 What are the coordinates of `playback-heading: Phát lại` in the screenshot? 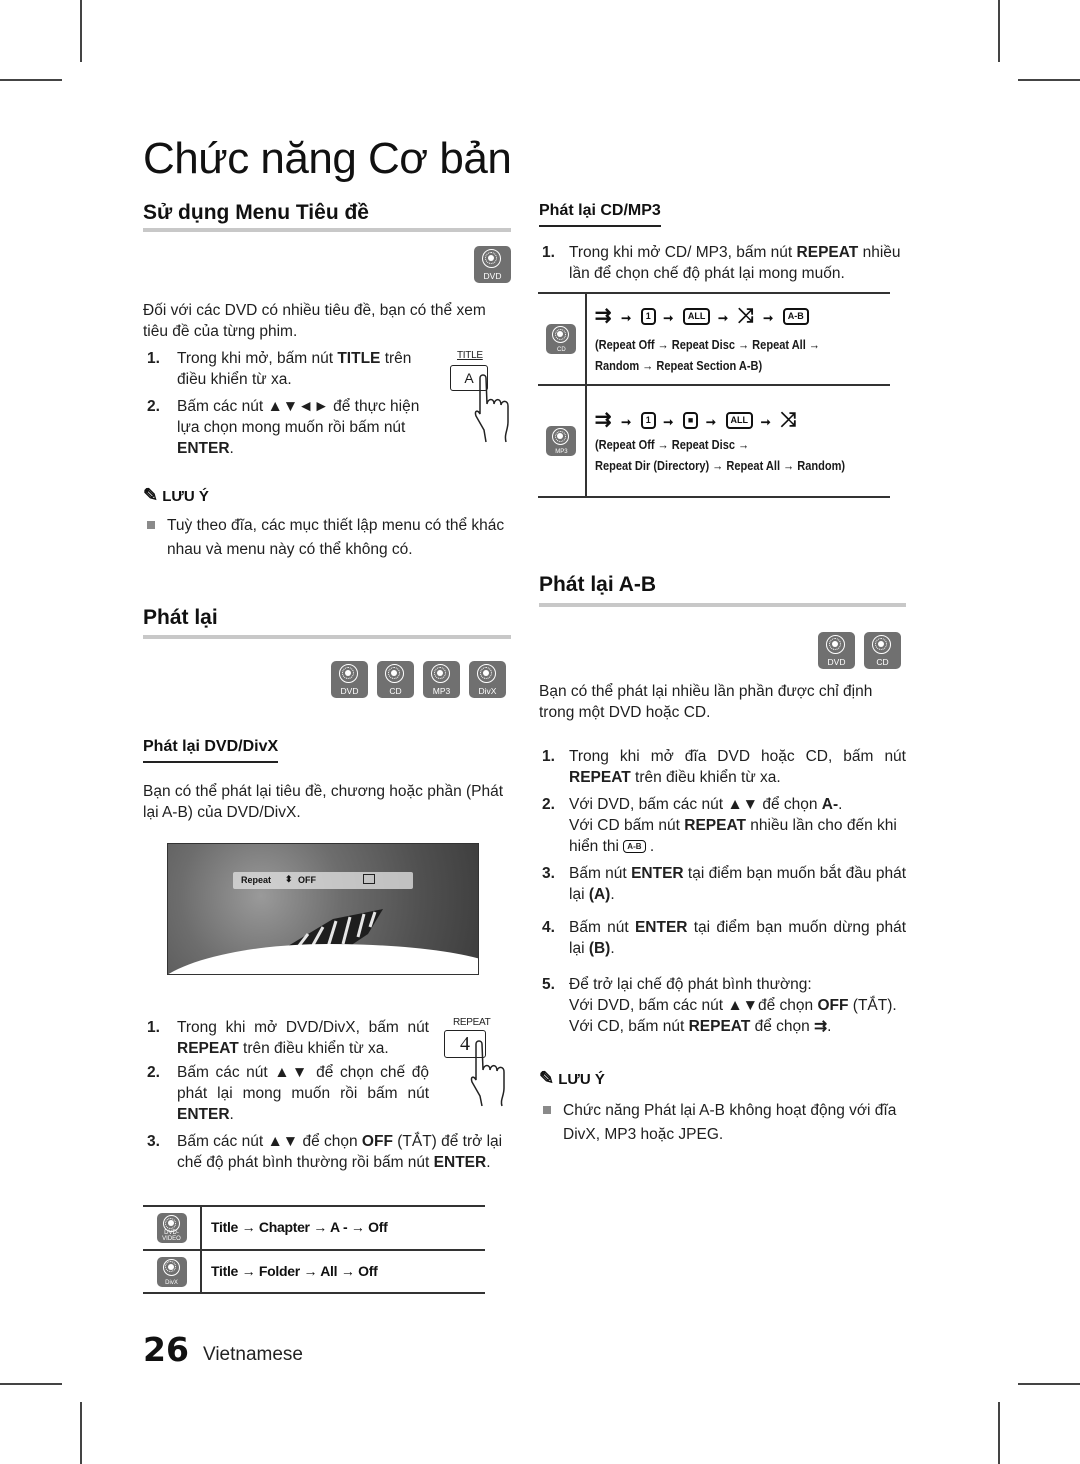 It's located at (180, 617).